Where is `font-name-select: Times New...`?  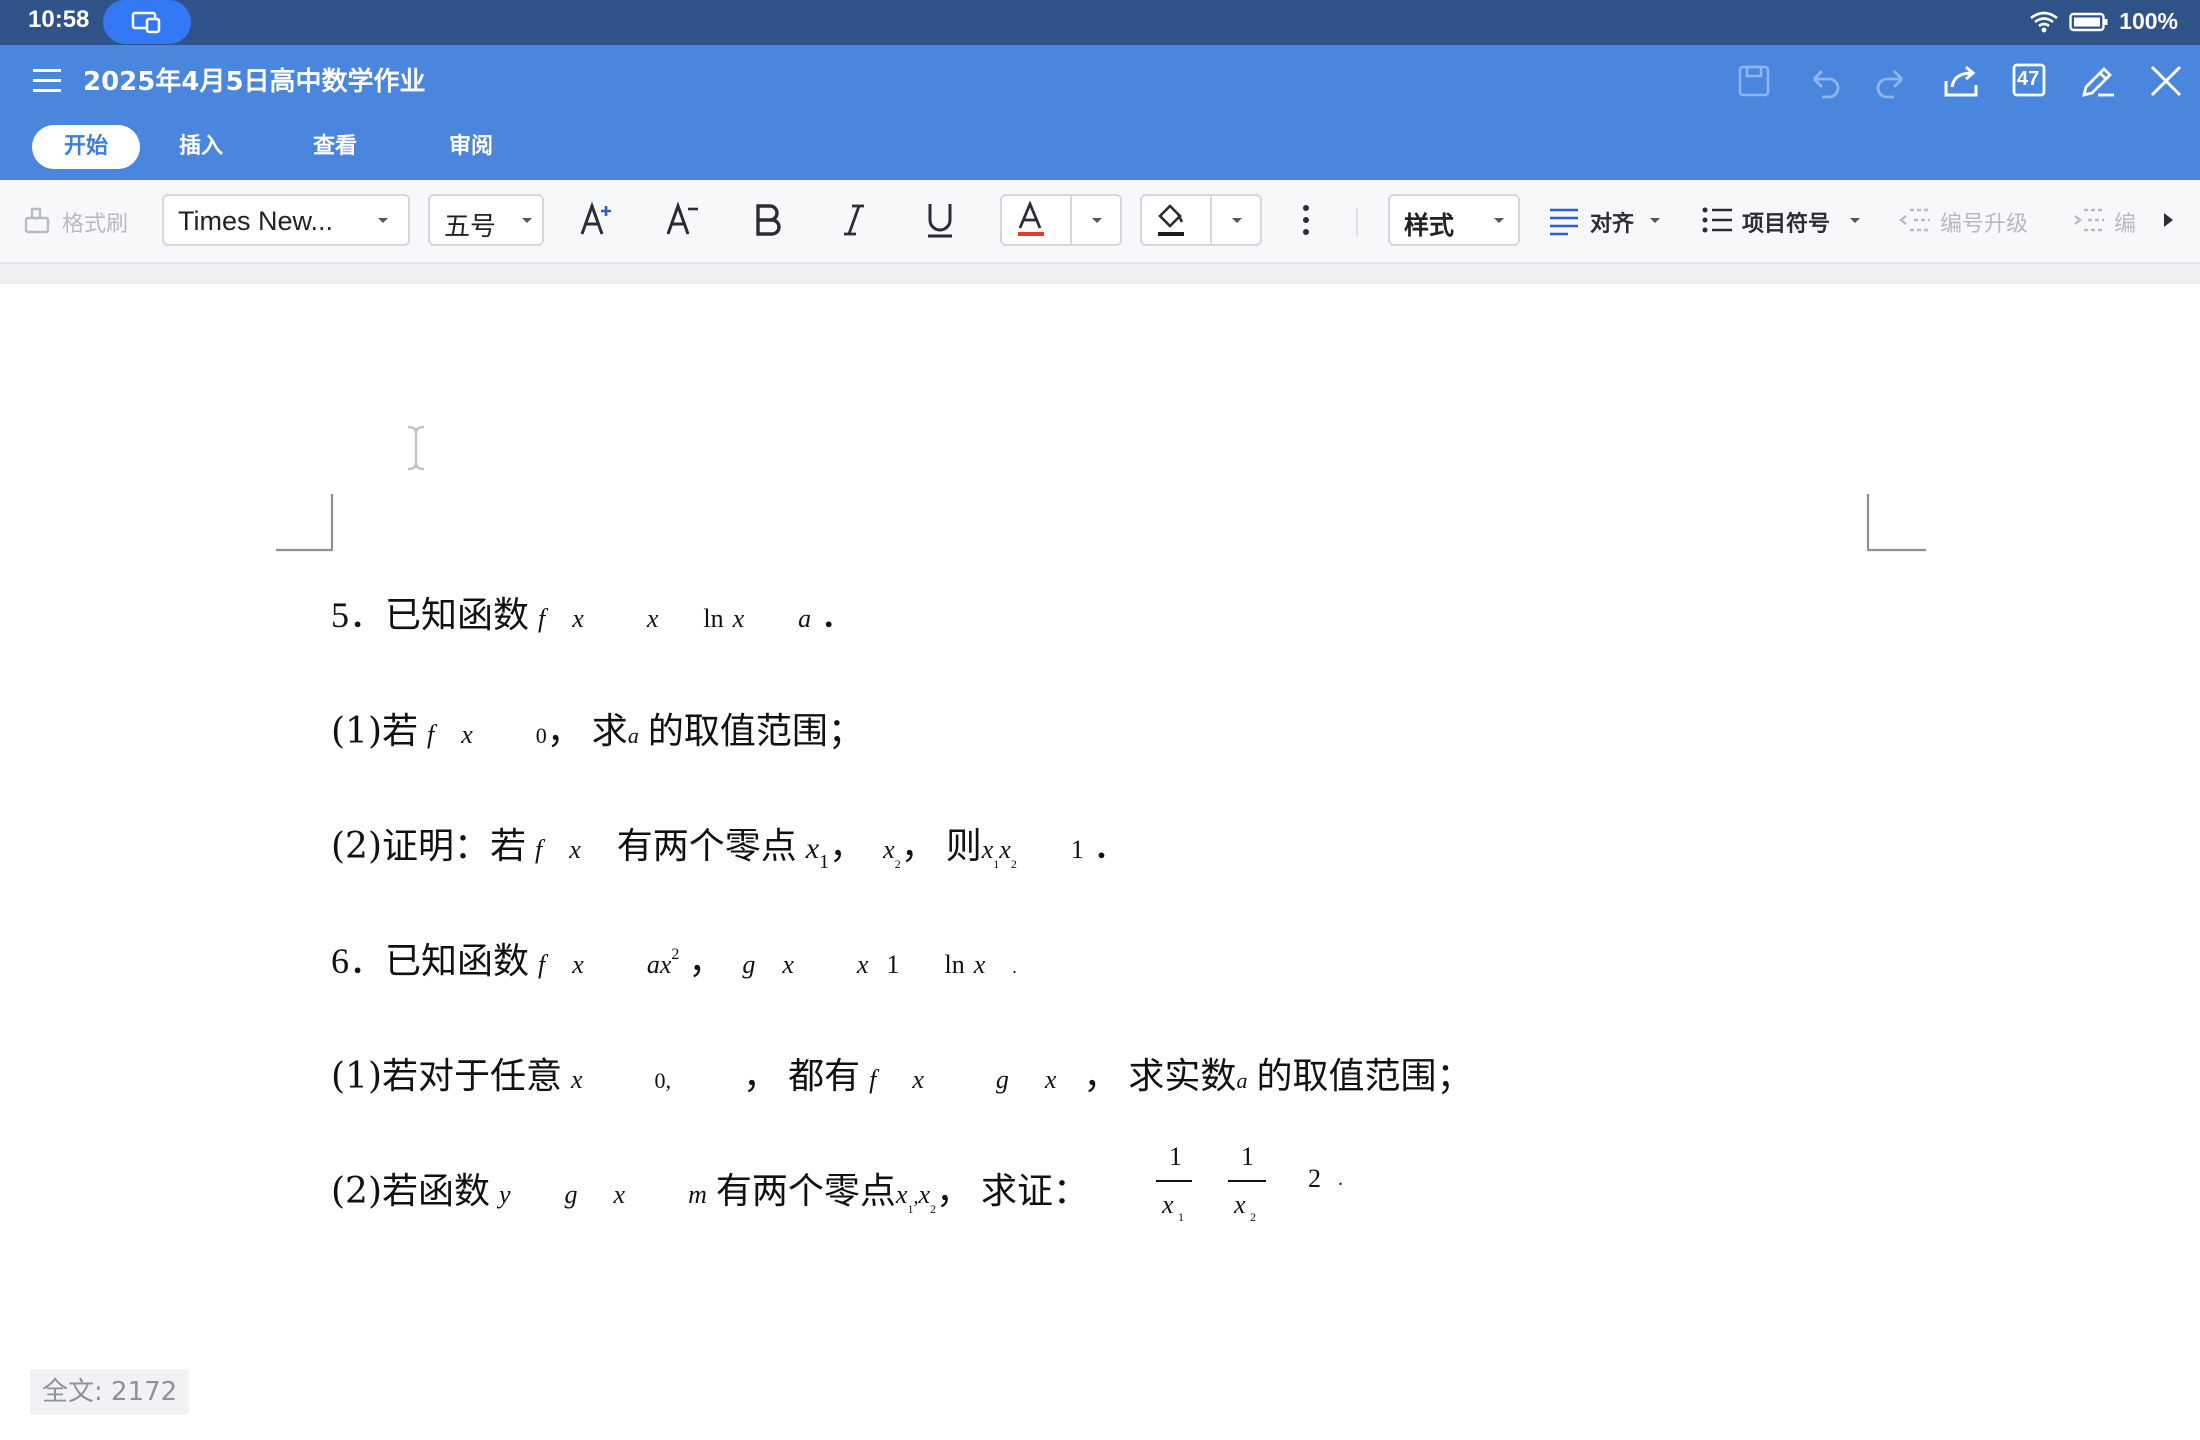 font-name-select: Times New... is located at coordinates (286, 220).